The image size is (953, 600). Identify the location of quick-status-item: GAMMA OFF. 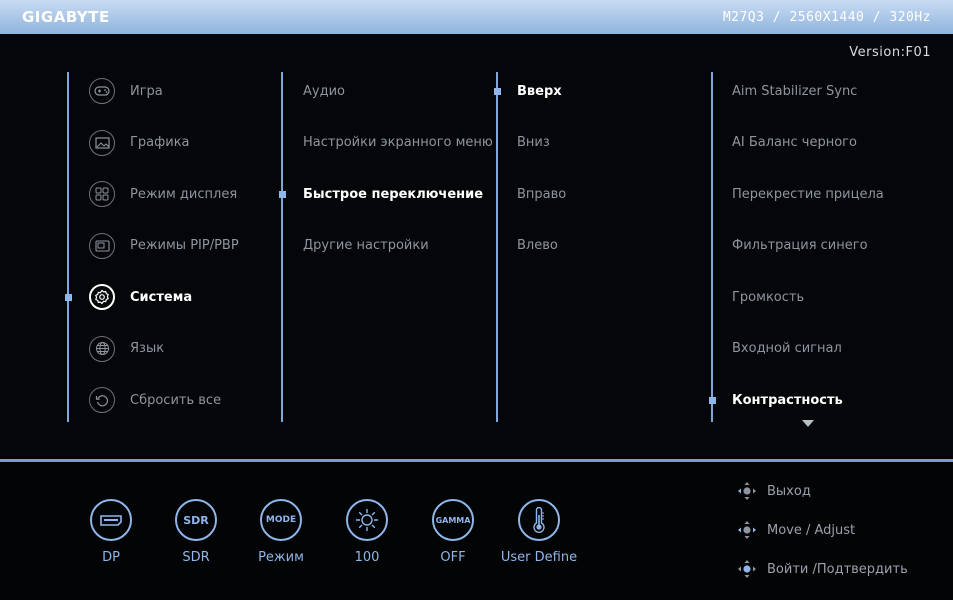
(453, 532).